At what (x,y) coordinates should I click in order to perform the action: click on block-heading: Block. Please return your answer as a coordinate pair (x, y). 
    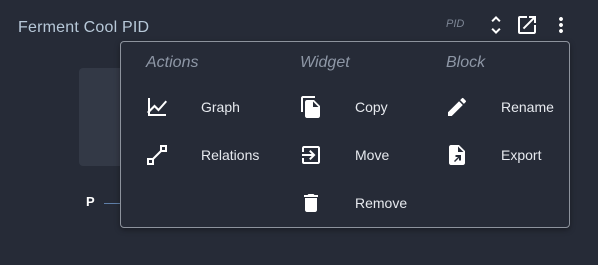
    Looking at the image, I should click on (466, 62).